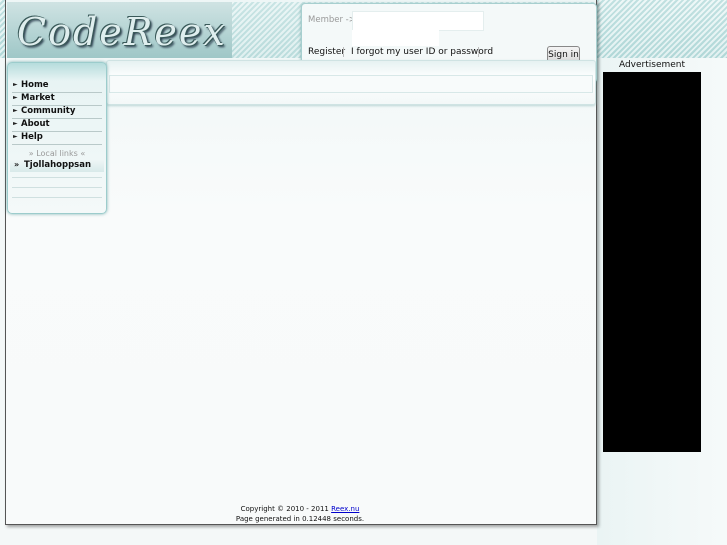 The image size is (727, 545). Describe the element at coordinates (652, 262) in the screenshot. I see `advertisement-box` at that location.